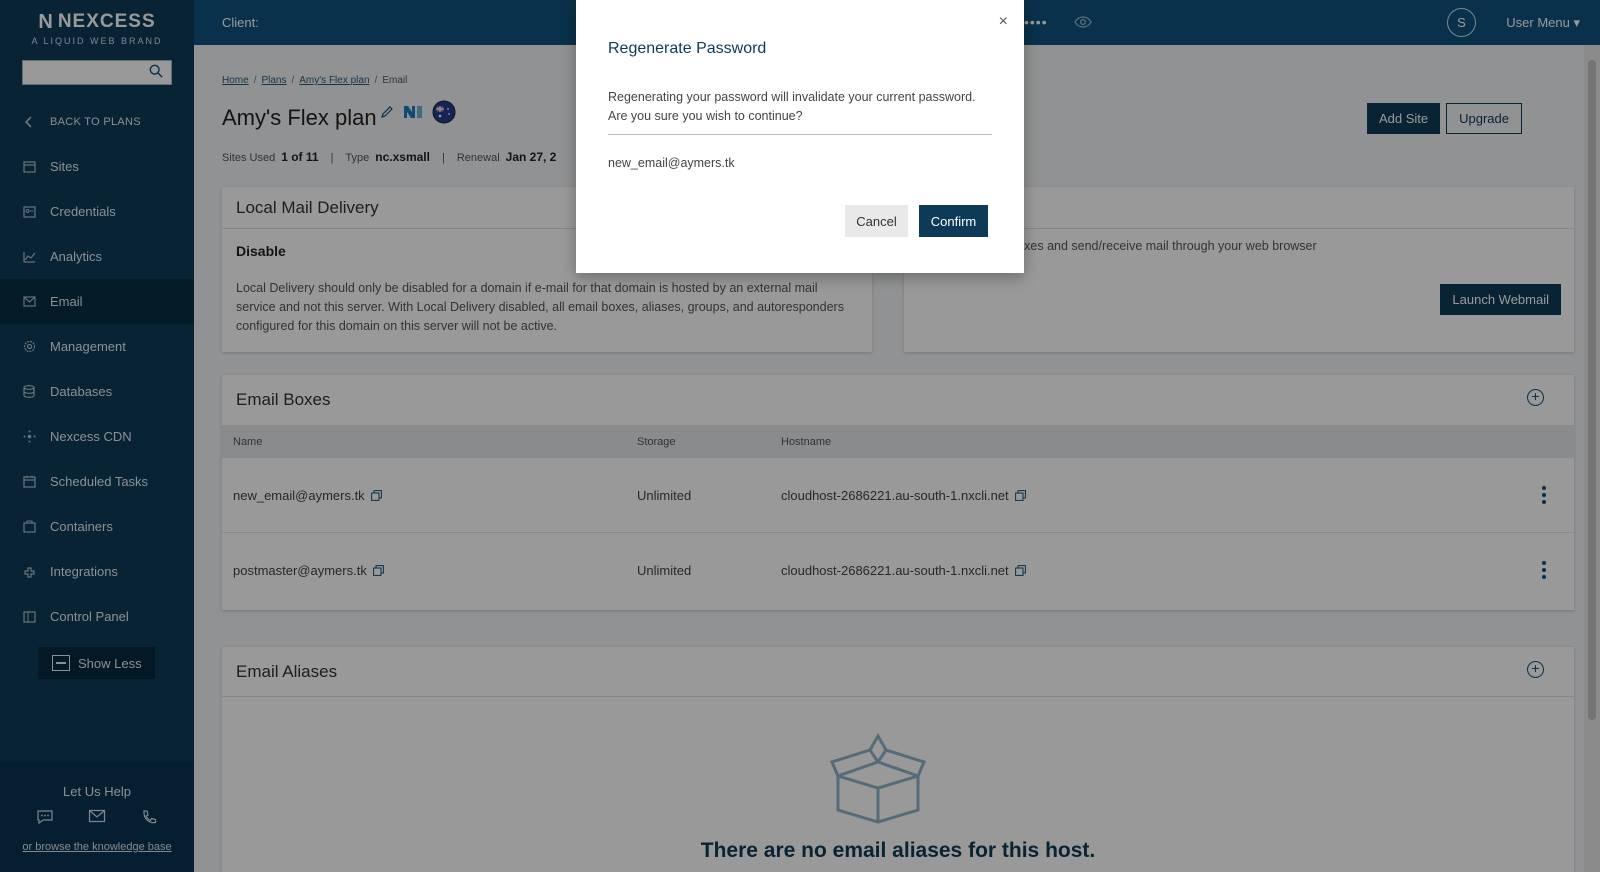  What do you see at coordinates (1003, 22) in the screenshot?
I see `close-icon: ×` at bounding box center [1003, 22].